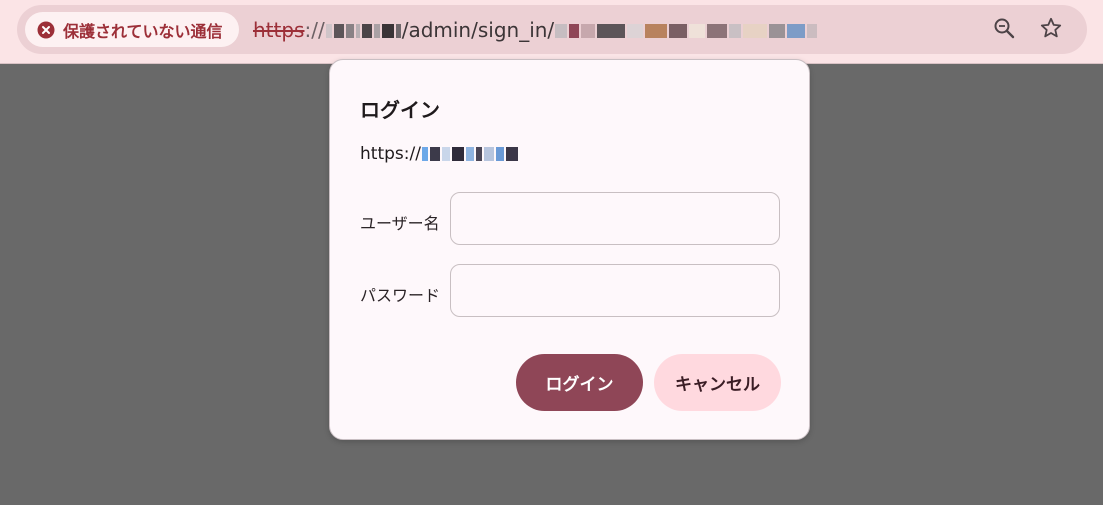 The height and width of the screenshot is (505, 1103). What do you see at coordinates (279, 29) in the screenshot?
I see `url-scheme: https` at bounding box center [279, 29].